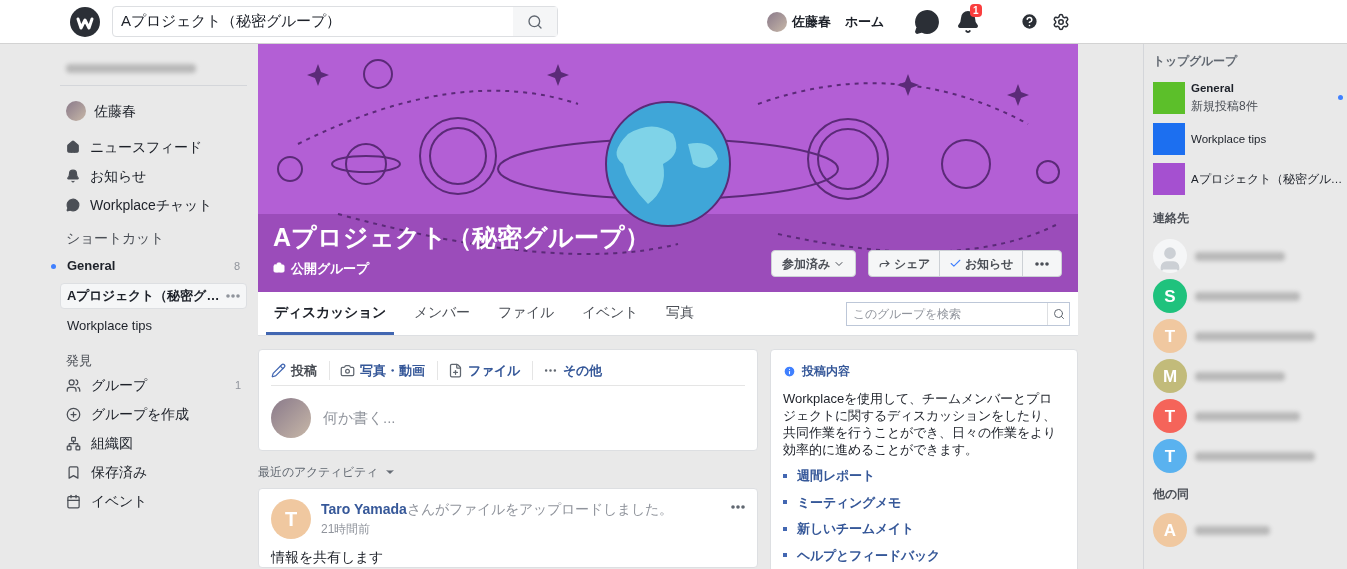  I want to click on author-link: Taro Yamada, so click(364, 509).